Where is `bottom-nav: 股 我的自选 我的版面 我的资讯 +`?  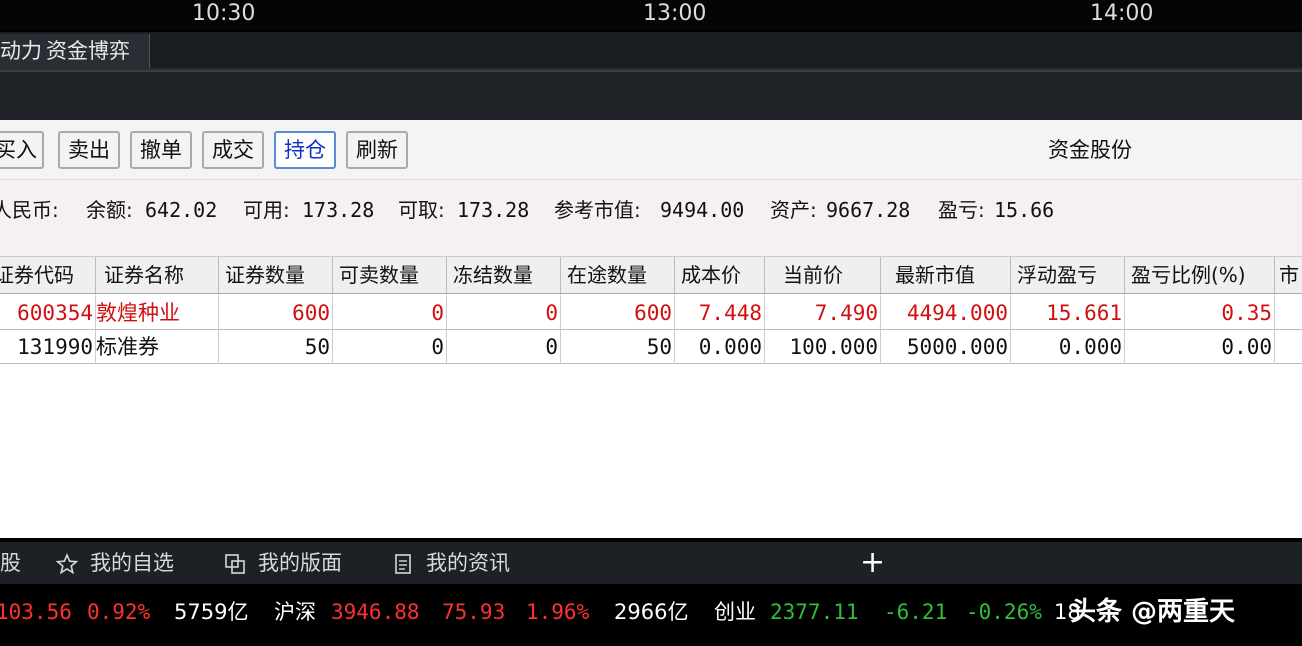
bottom-nav: 股 我的自选 我的版面 我的资讯 + is located at coordinates (651, 563).